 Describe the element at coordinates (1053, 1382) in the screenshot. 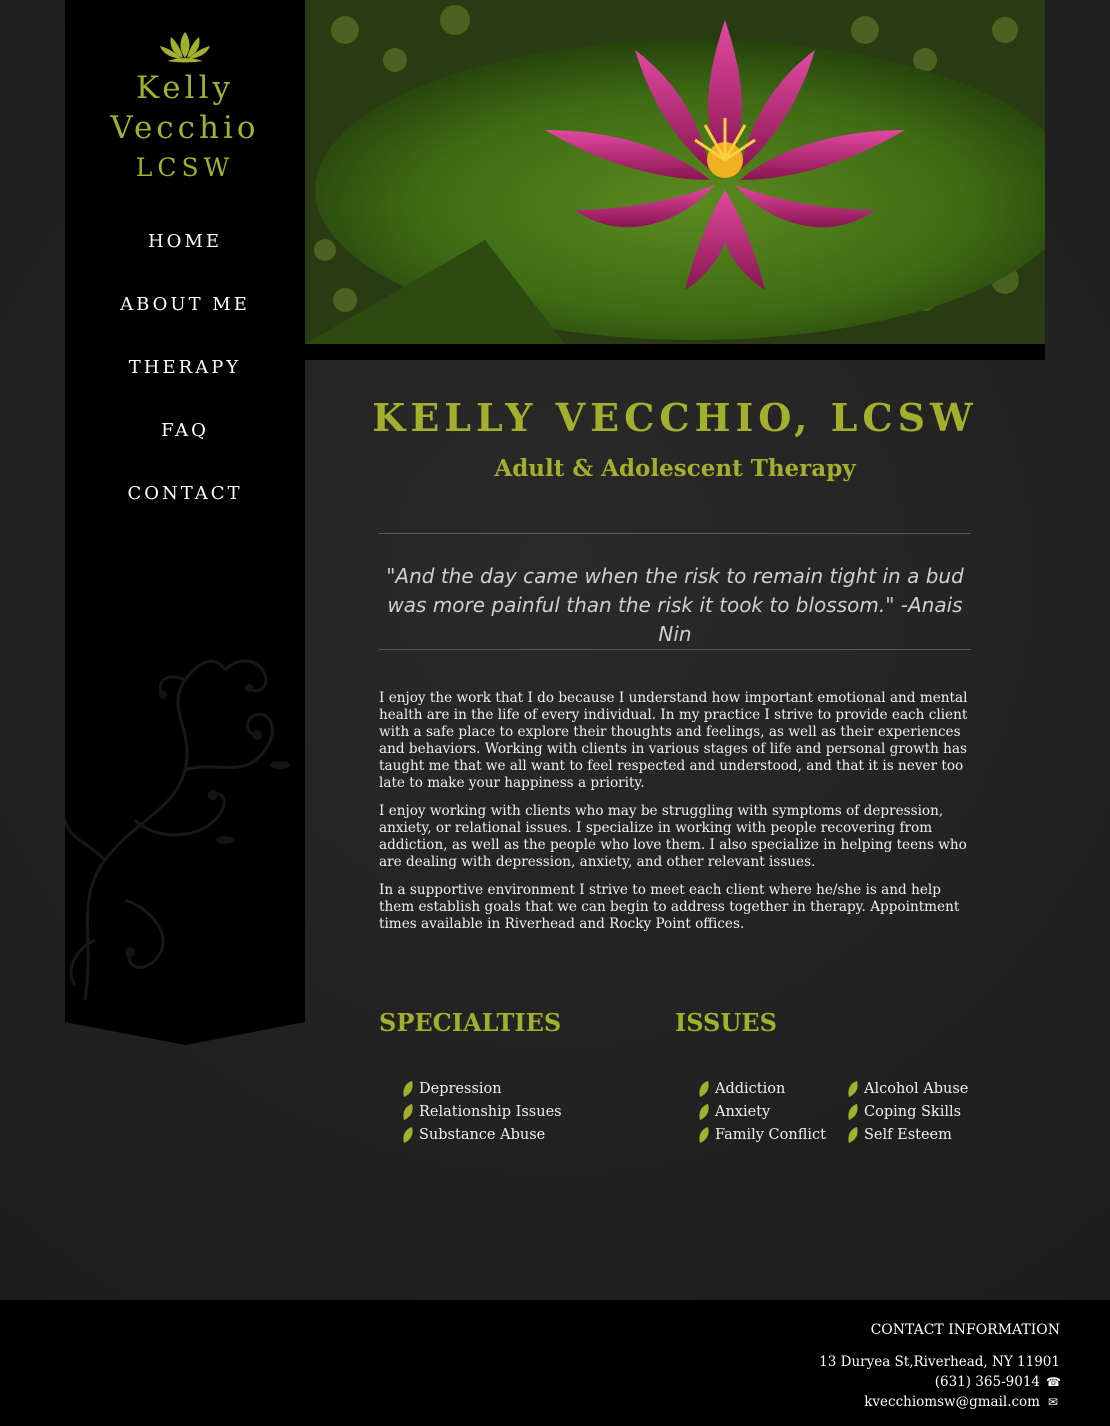

I see `phone-icon: ☎` at that location.